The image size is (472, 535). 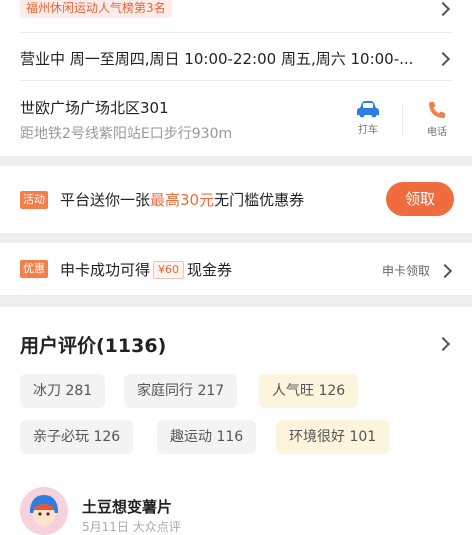 I want to click on avatar, so click(x=44, y=511).